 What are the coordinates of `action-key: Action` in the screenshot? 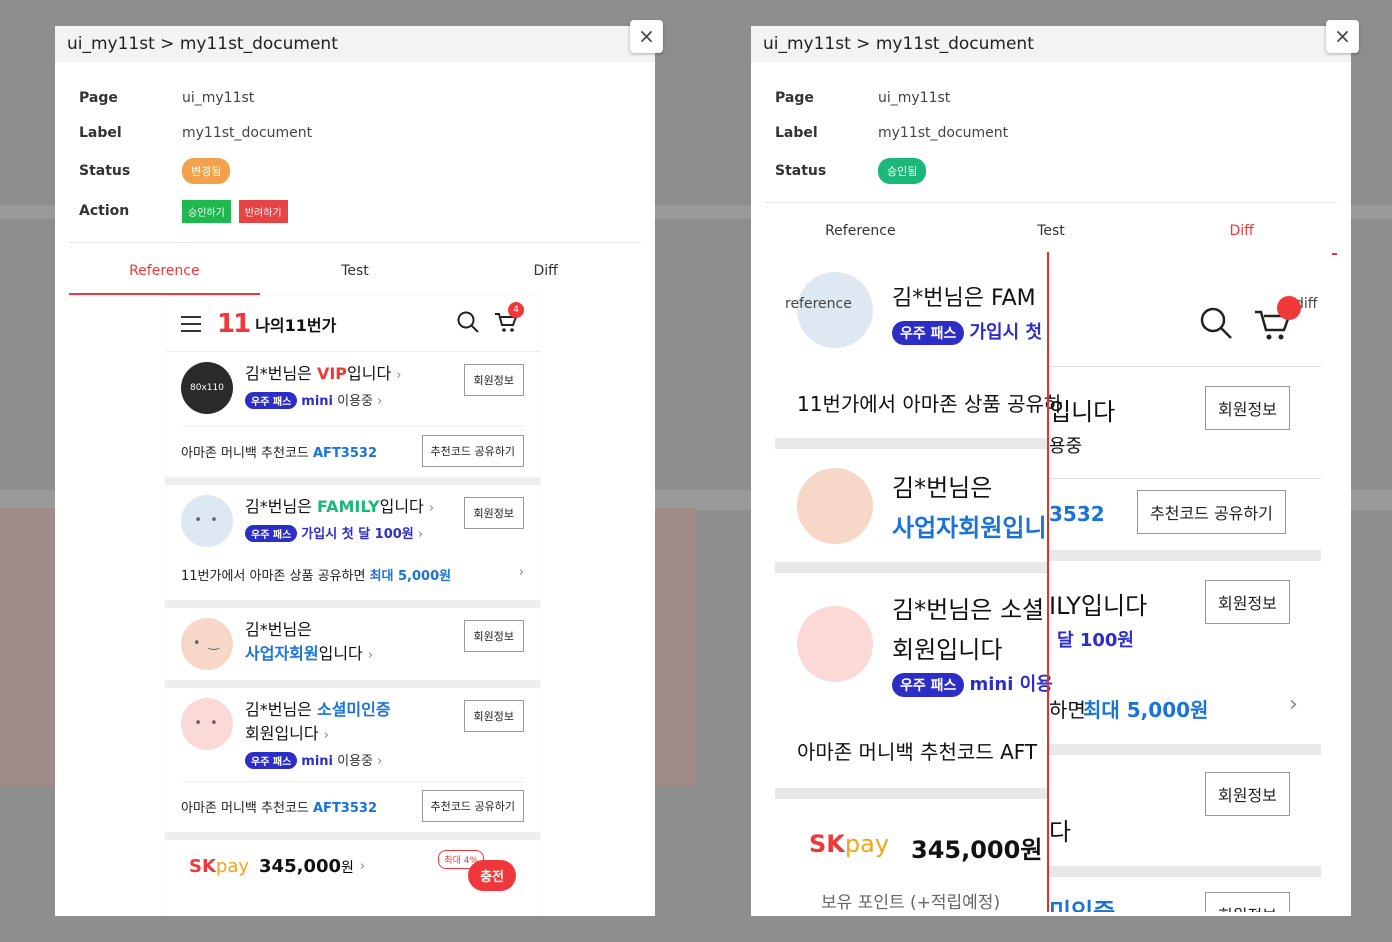 It's located at (104, 211).